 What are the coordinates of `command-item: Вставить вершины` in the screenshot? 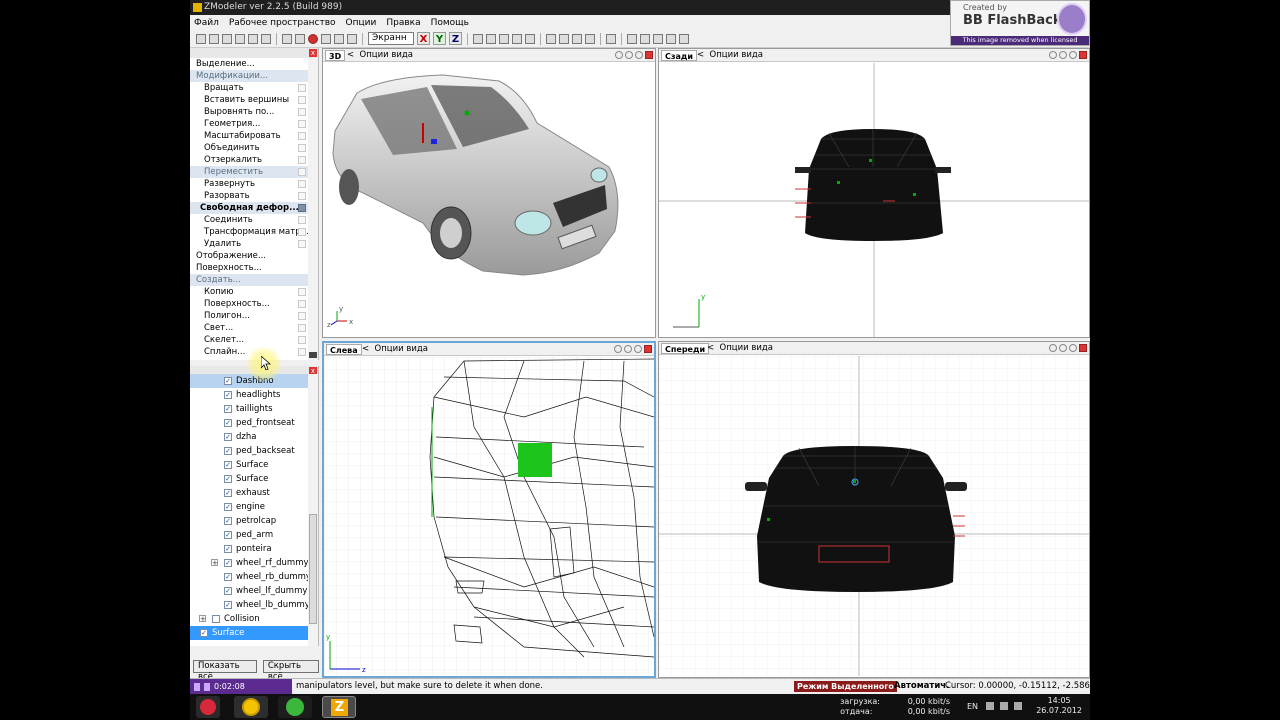 It's located at (254, 100).